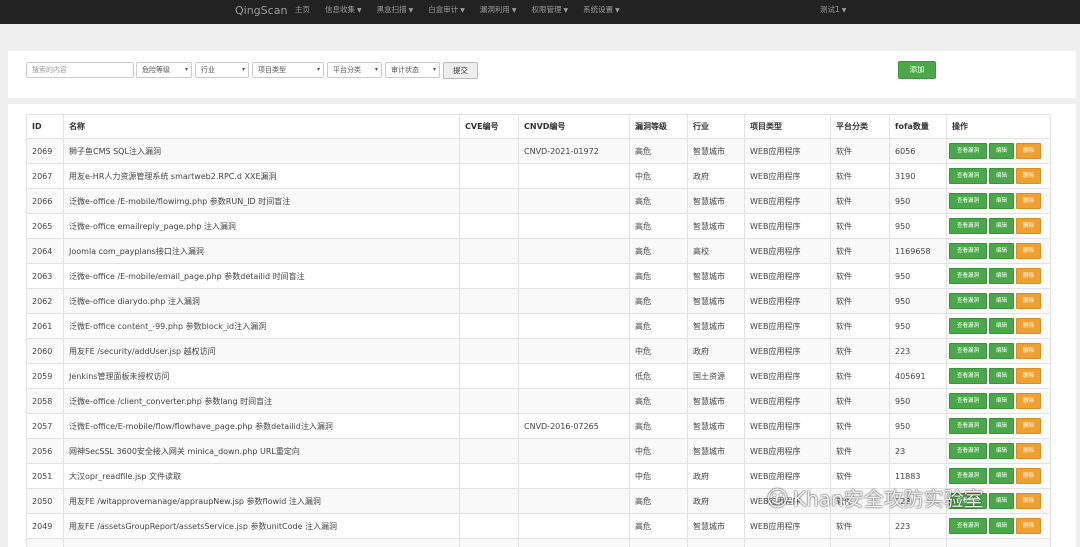 The width and height of the screenshot is (1080, 547). What do you see at coordinates (391, 9) in the screenshot?
I see `nav-item-label: 黑盒扫描` at bounding box center [391, 9].